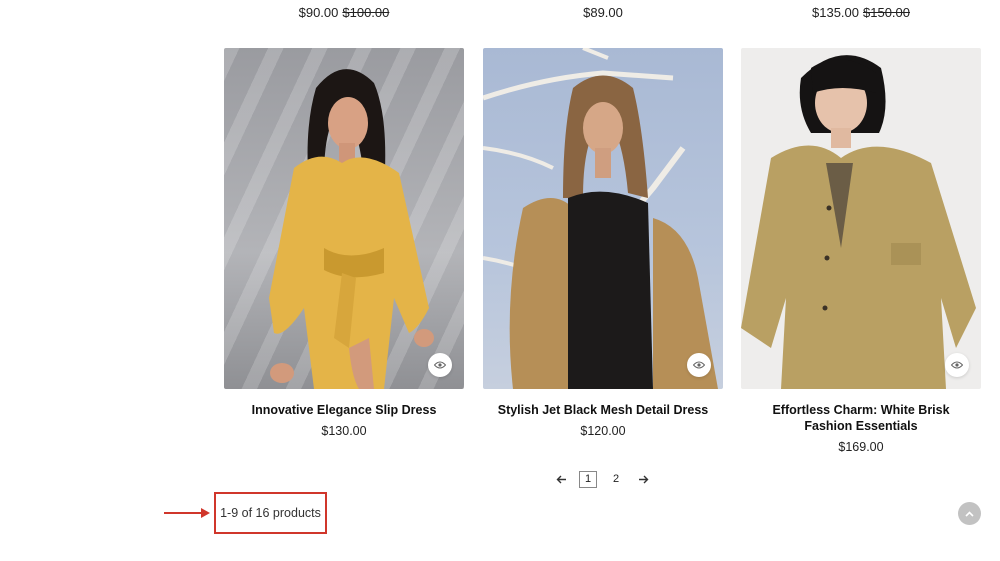  What do you see at coordinates (602, 479) in the screenshot?
I see `pagination: 1 2` at bounding box center [602, 479].